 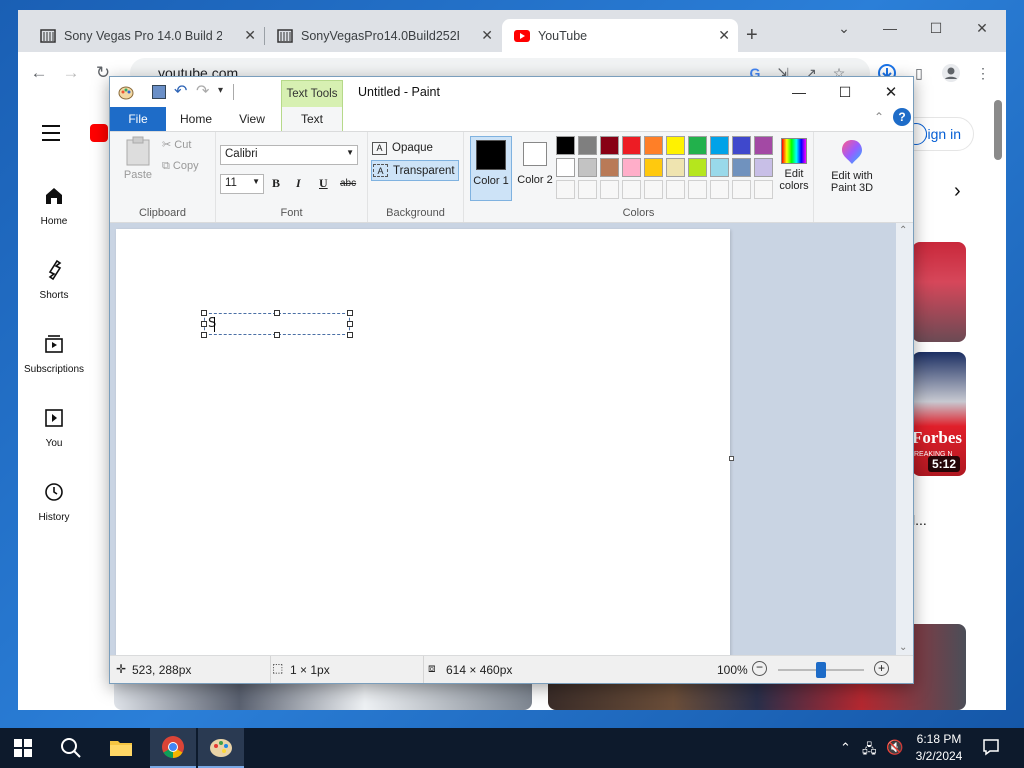 What do you see at coordinates (54, 515) in the screenshot?
I see `sidebar-item-history: History` at bounding box center [54, 515].